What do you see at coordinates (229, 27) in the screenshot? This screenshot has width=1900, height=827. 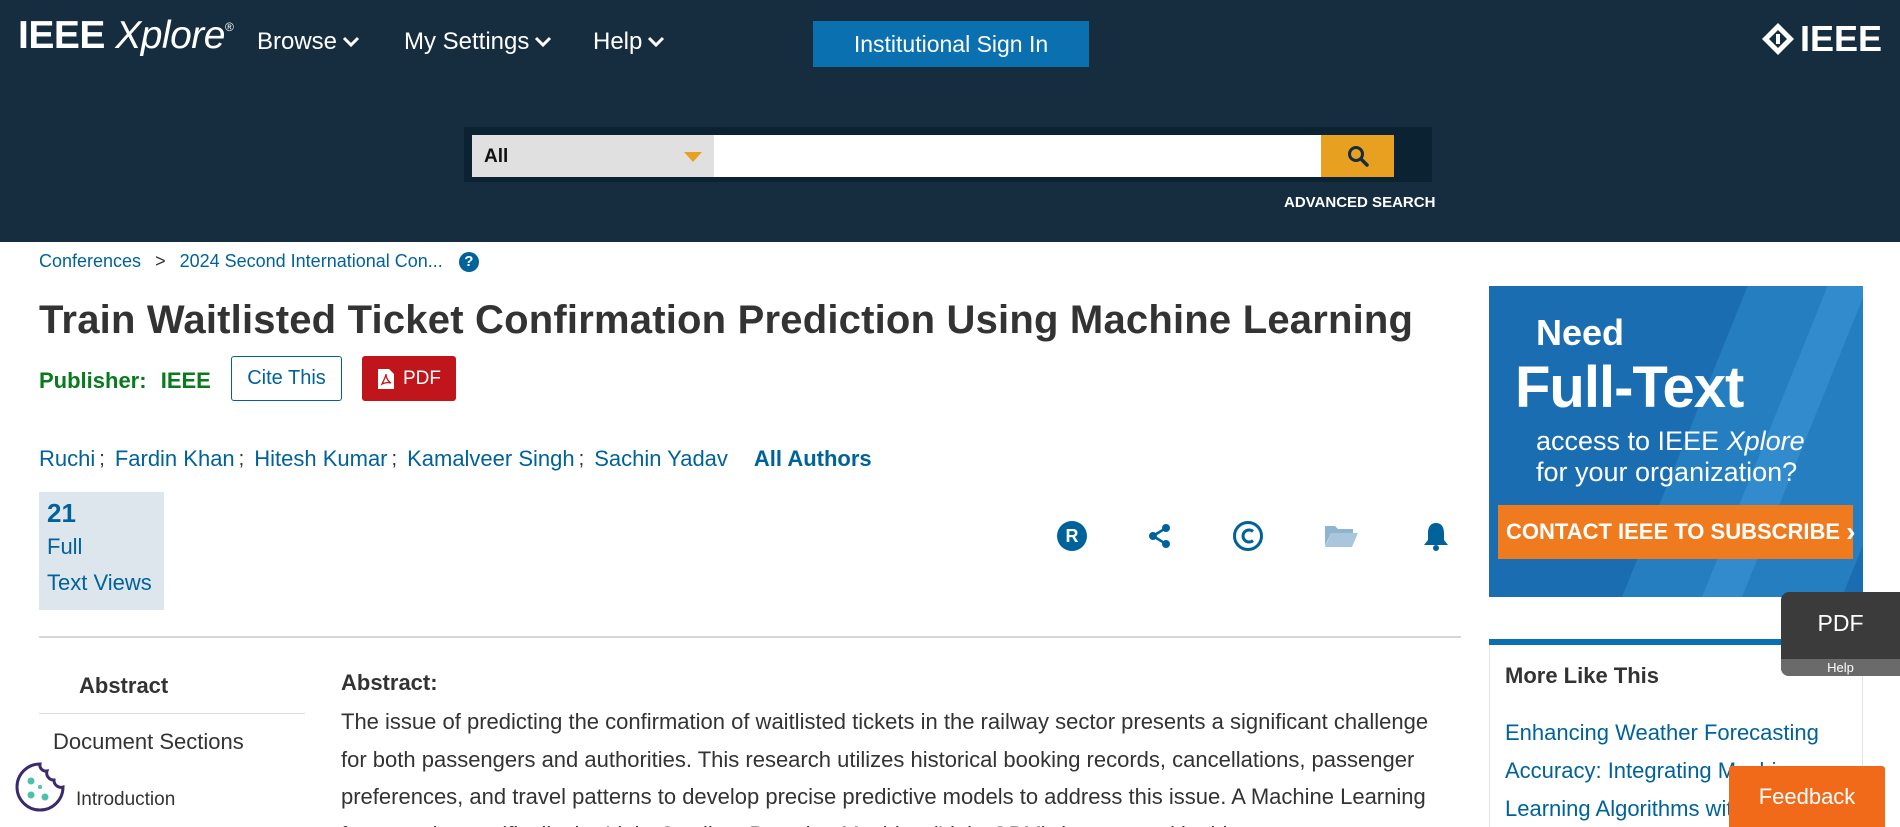 I see `logo-registered: ®` at bounding box center [229, 27].